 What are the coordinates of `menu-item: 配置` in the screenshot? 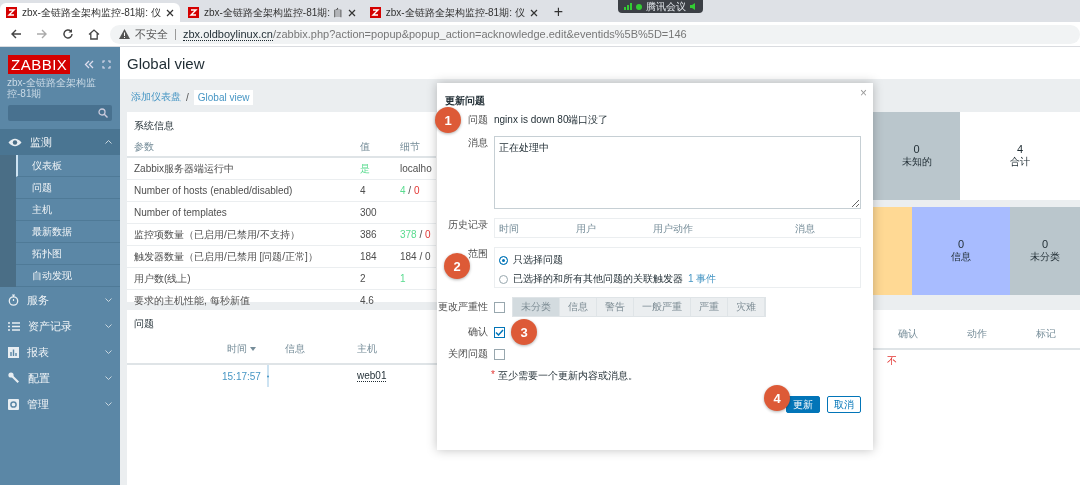 It's located at (60, 378).